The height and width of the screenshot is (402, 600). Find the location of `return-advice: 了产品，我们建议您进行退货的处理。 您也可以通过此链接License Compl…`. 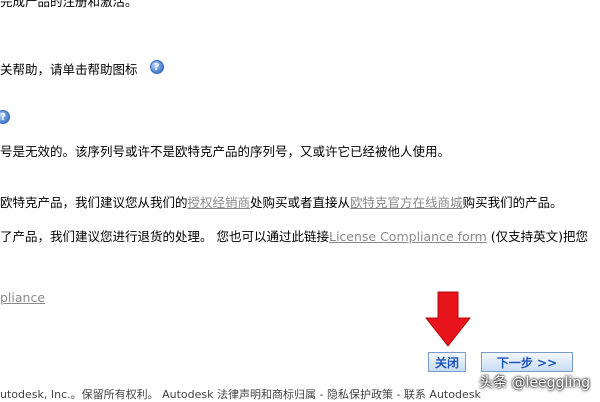

return-advice: 了产品，我们建议您进行退货的处理。 您也可以通过此链接License Compl… is located at coordinates (294, 237).